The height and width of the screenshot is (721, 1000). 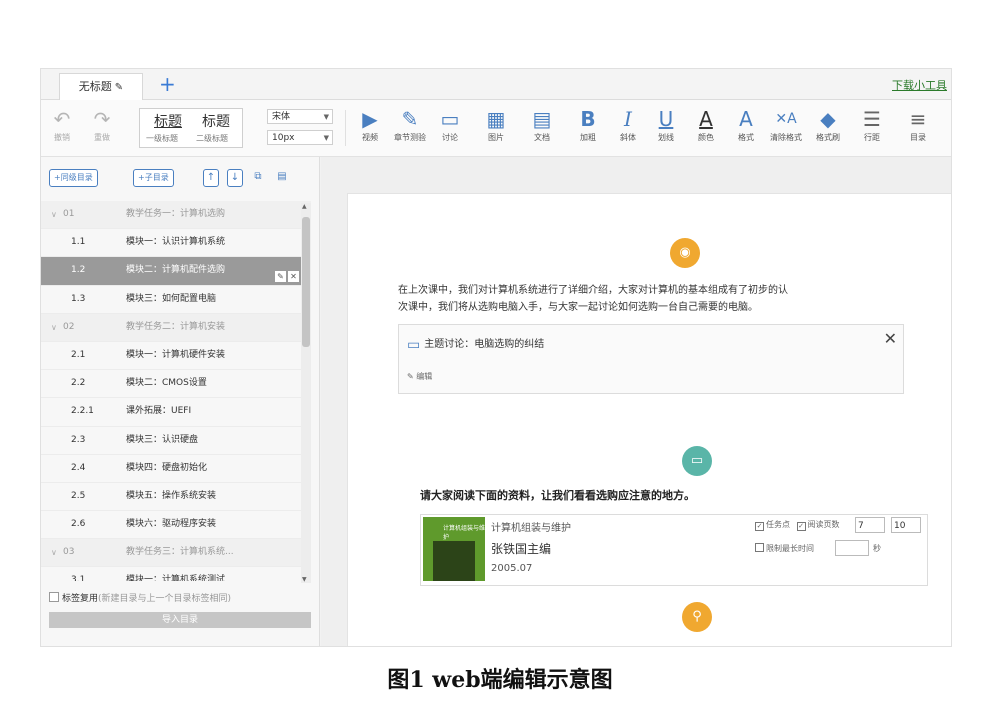 I want to click on format-brush-button: ◆ 格式刷, so click(x=828, y=124).